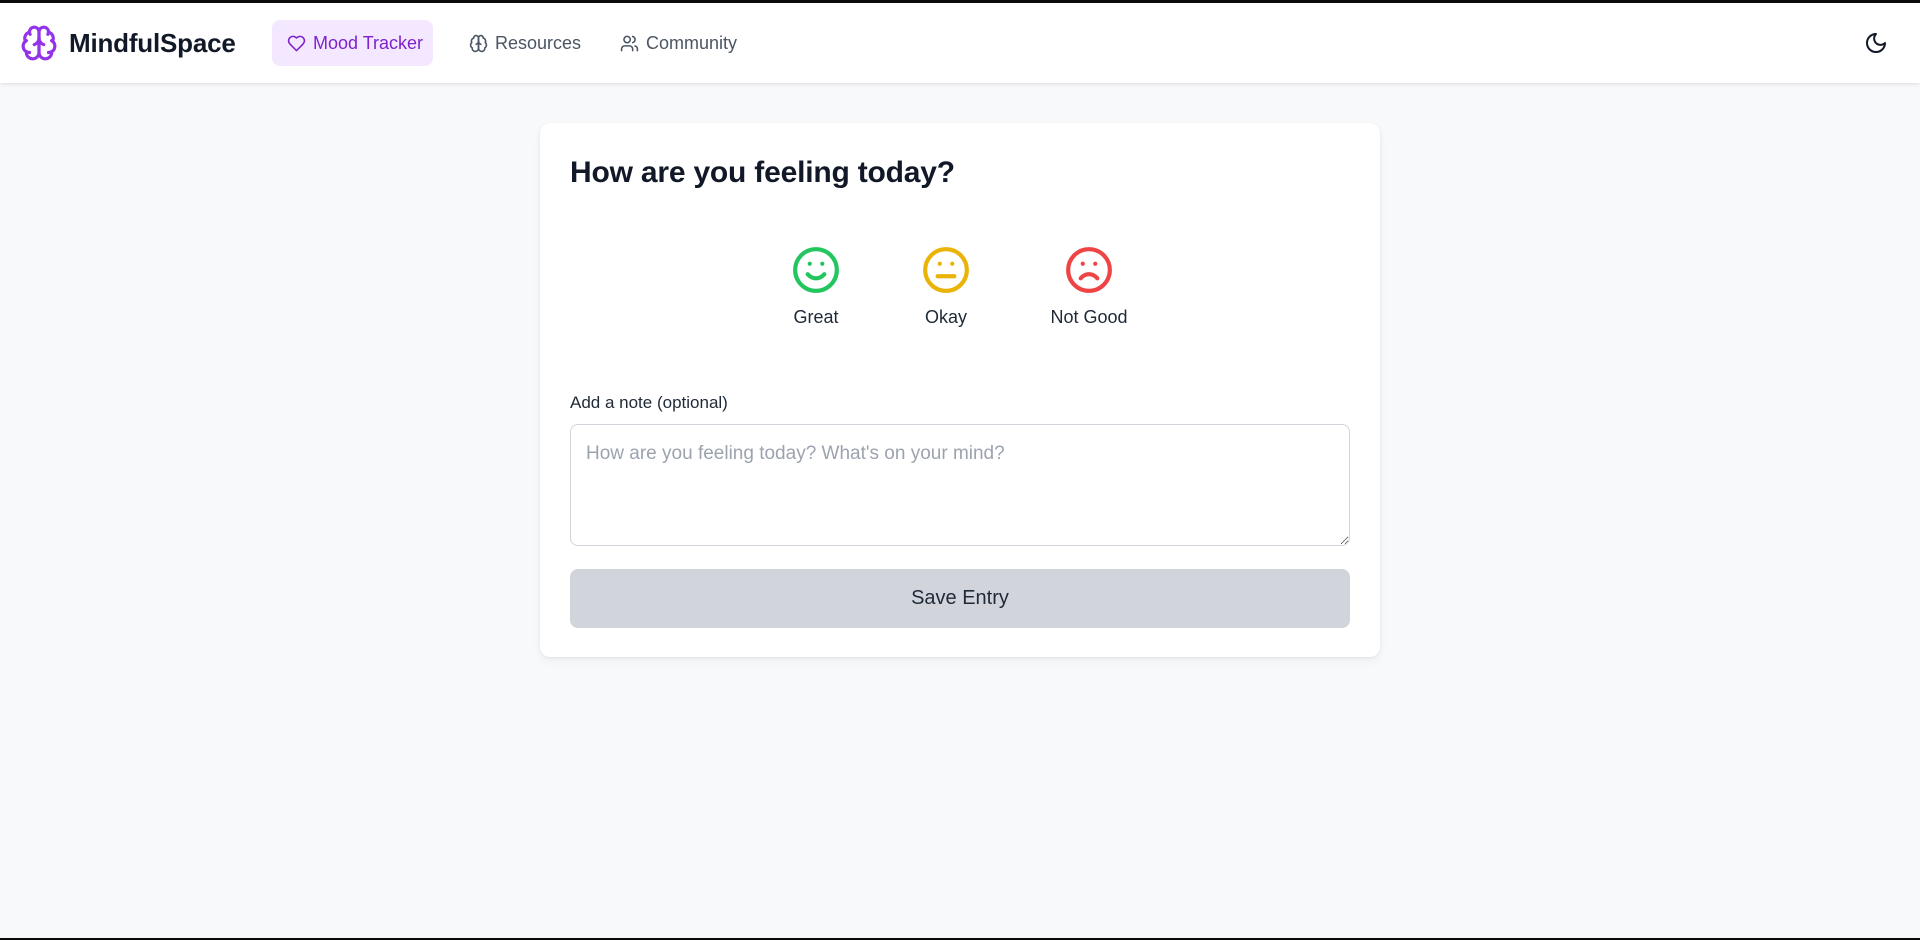  Describe the element at coordinates (296, 43) in the screenshot. I see `heart-icon` at that location.